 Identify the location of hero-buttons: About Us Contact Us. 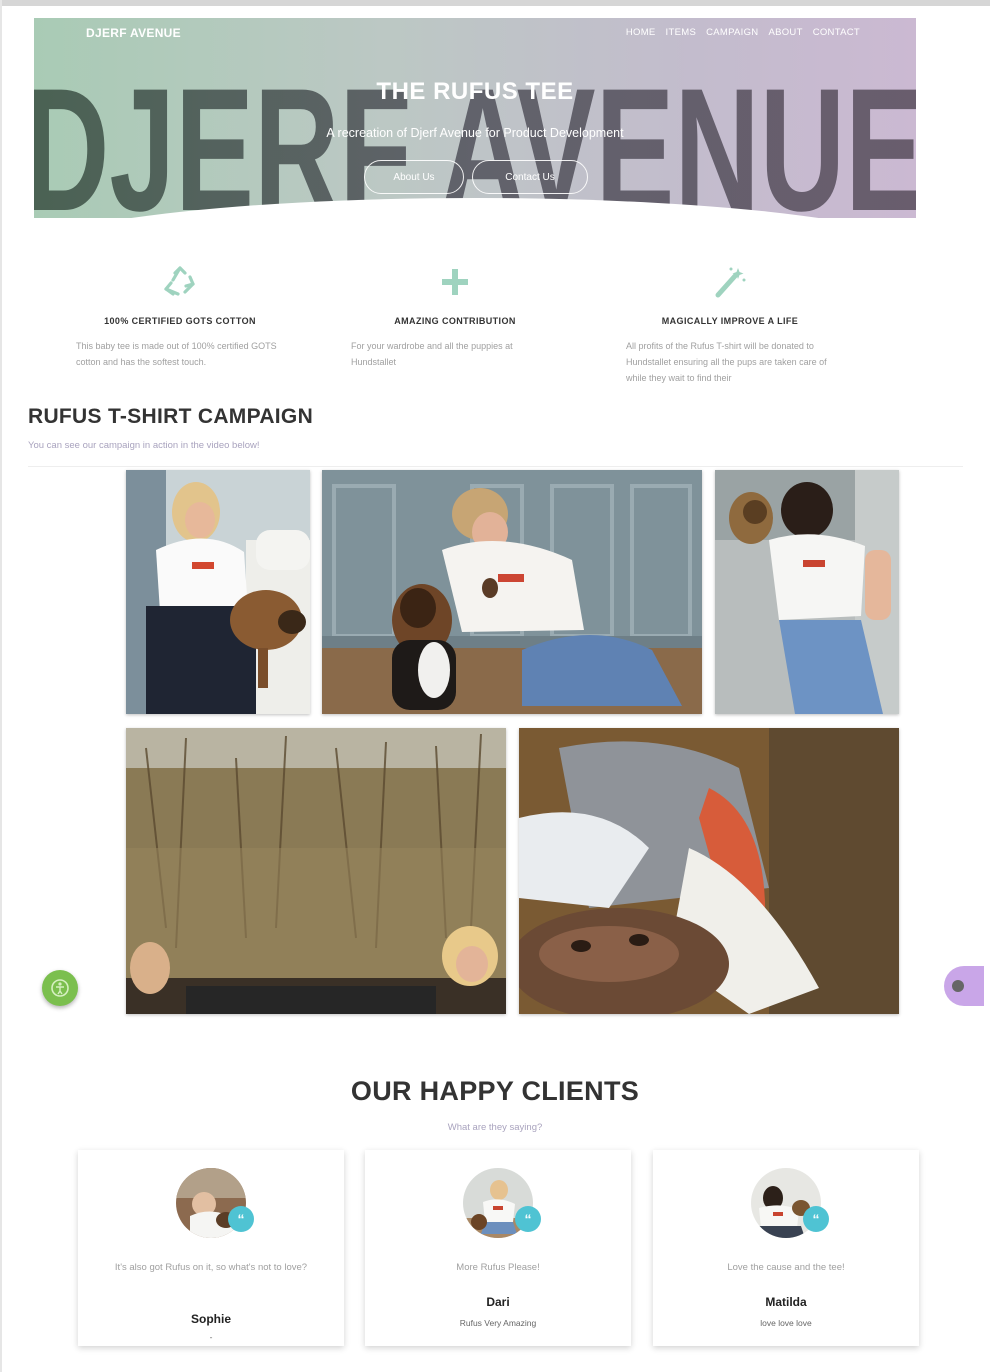
(476, 177).